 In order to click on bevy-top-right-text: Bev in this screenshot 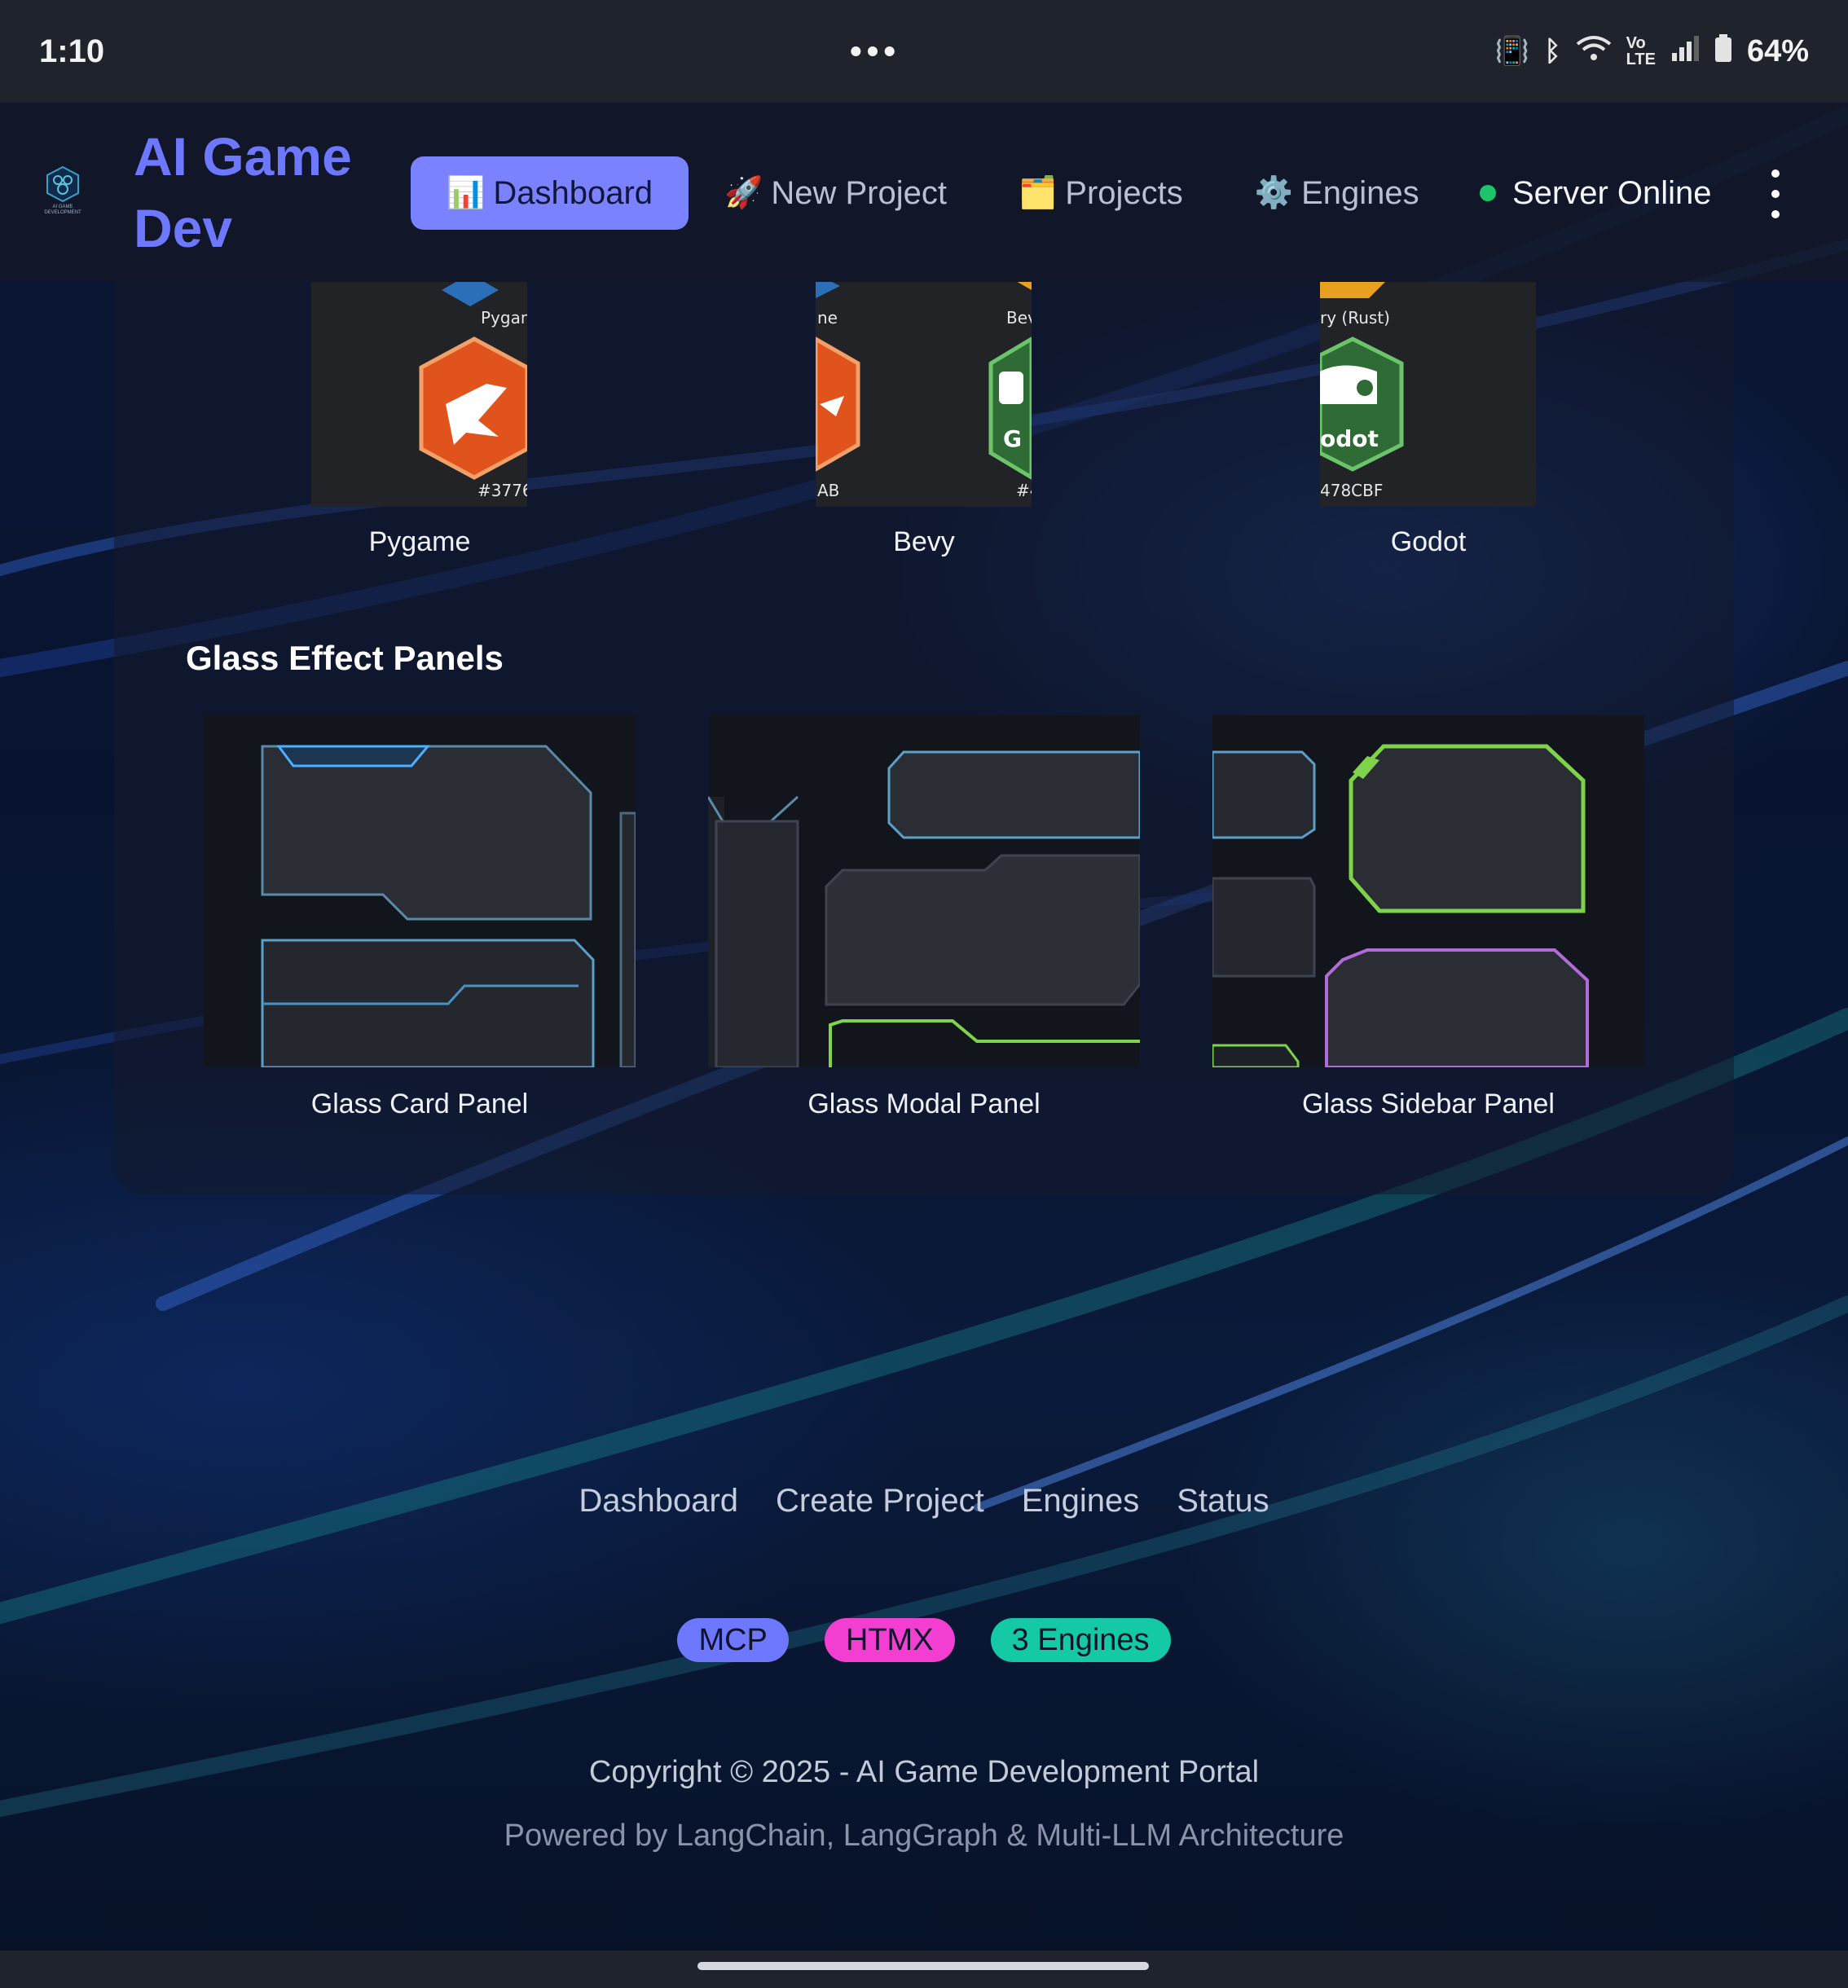, I will do `click(1019, 318)`.